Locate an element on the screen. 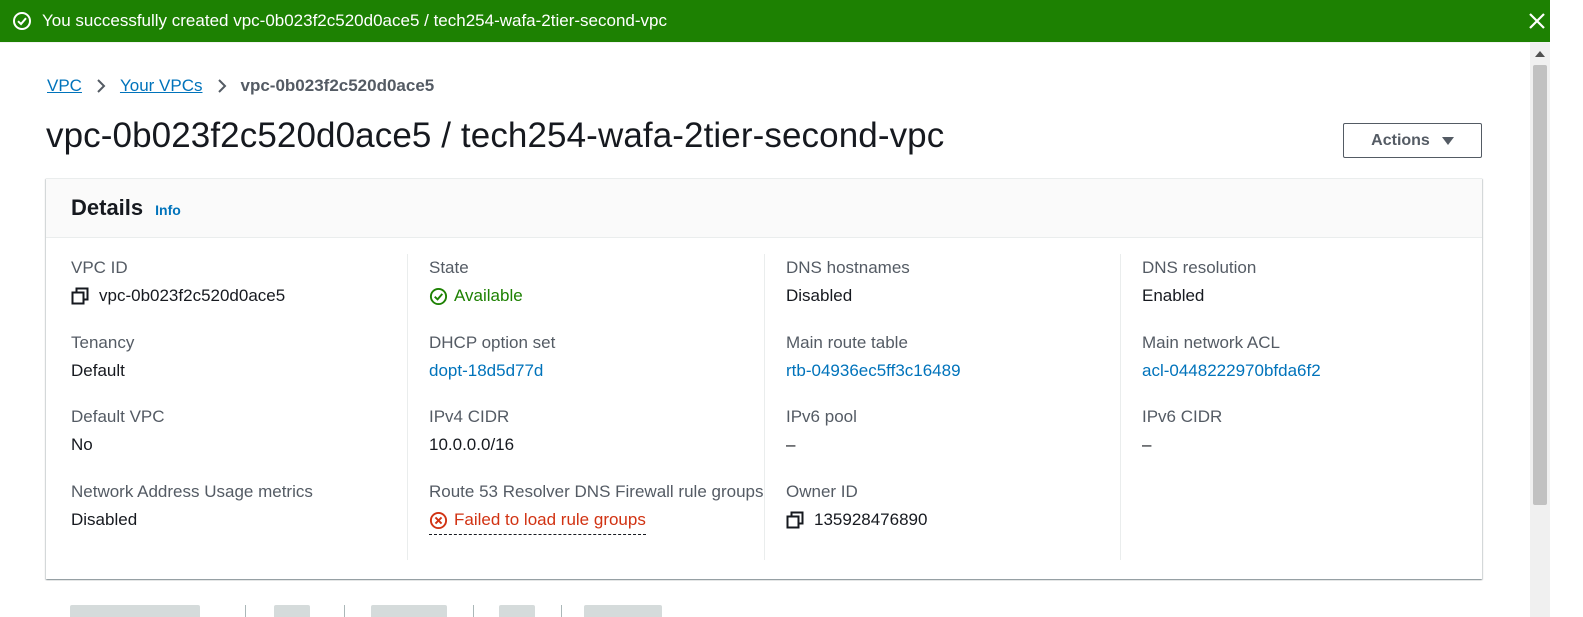  field-ipv4-cidr: IPv4 CIDR 10.0.0.0/16 is located at coordinates (596, 431).